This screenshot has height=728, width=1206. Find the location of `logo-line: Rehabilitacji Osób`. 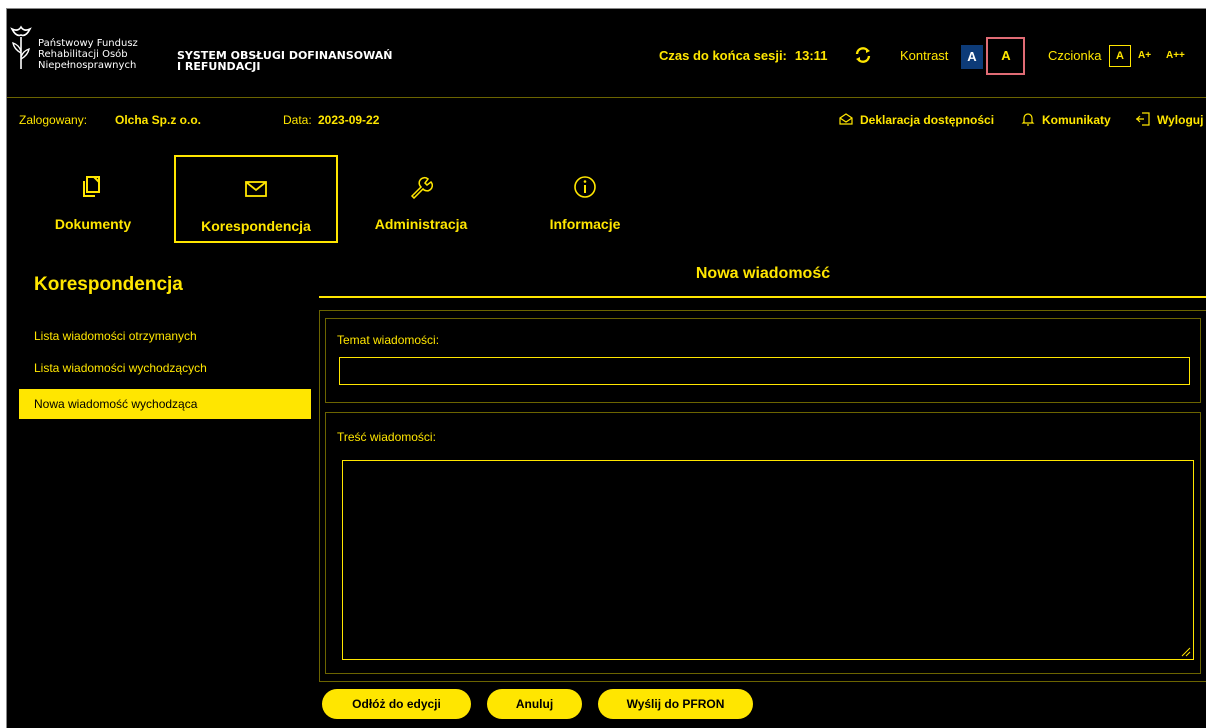

logo-line: Rehabilitacji Osób is located at coordinates (83, 54).